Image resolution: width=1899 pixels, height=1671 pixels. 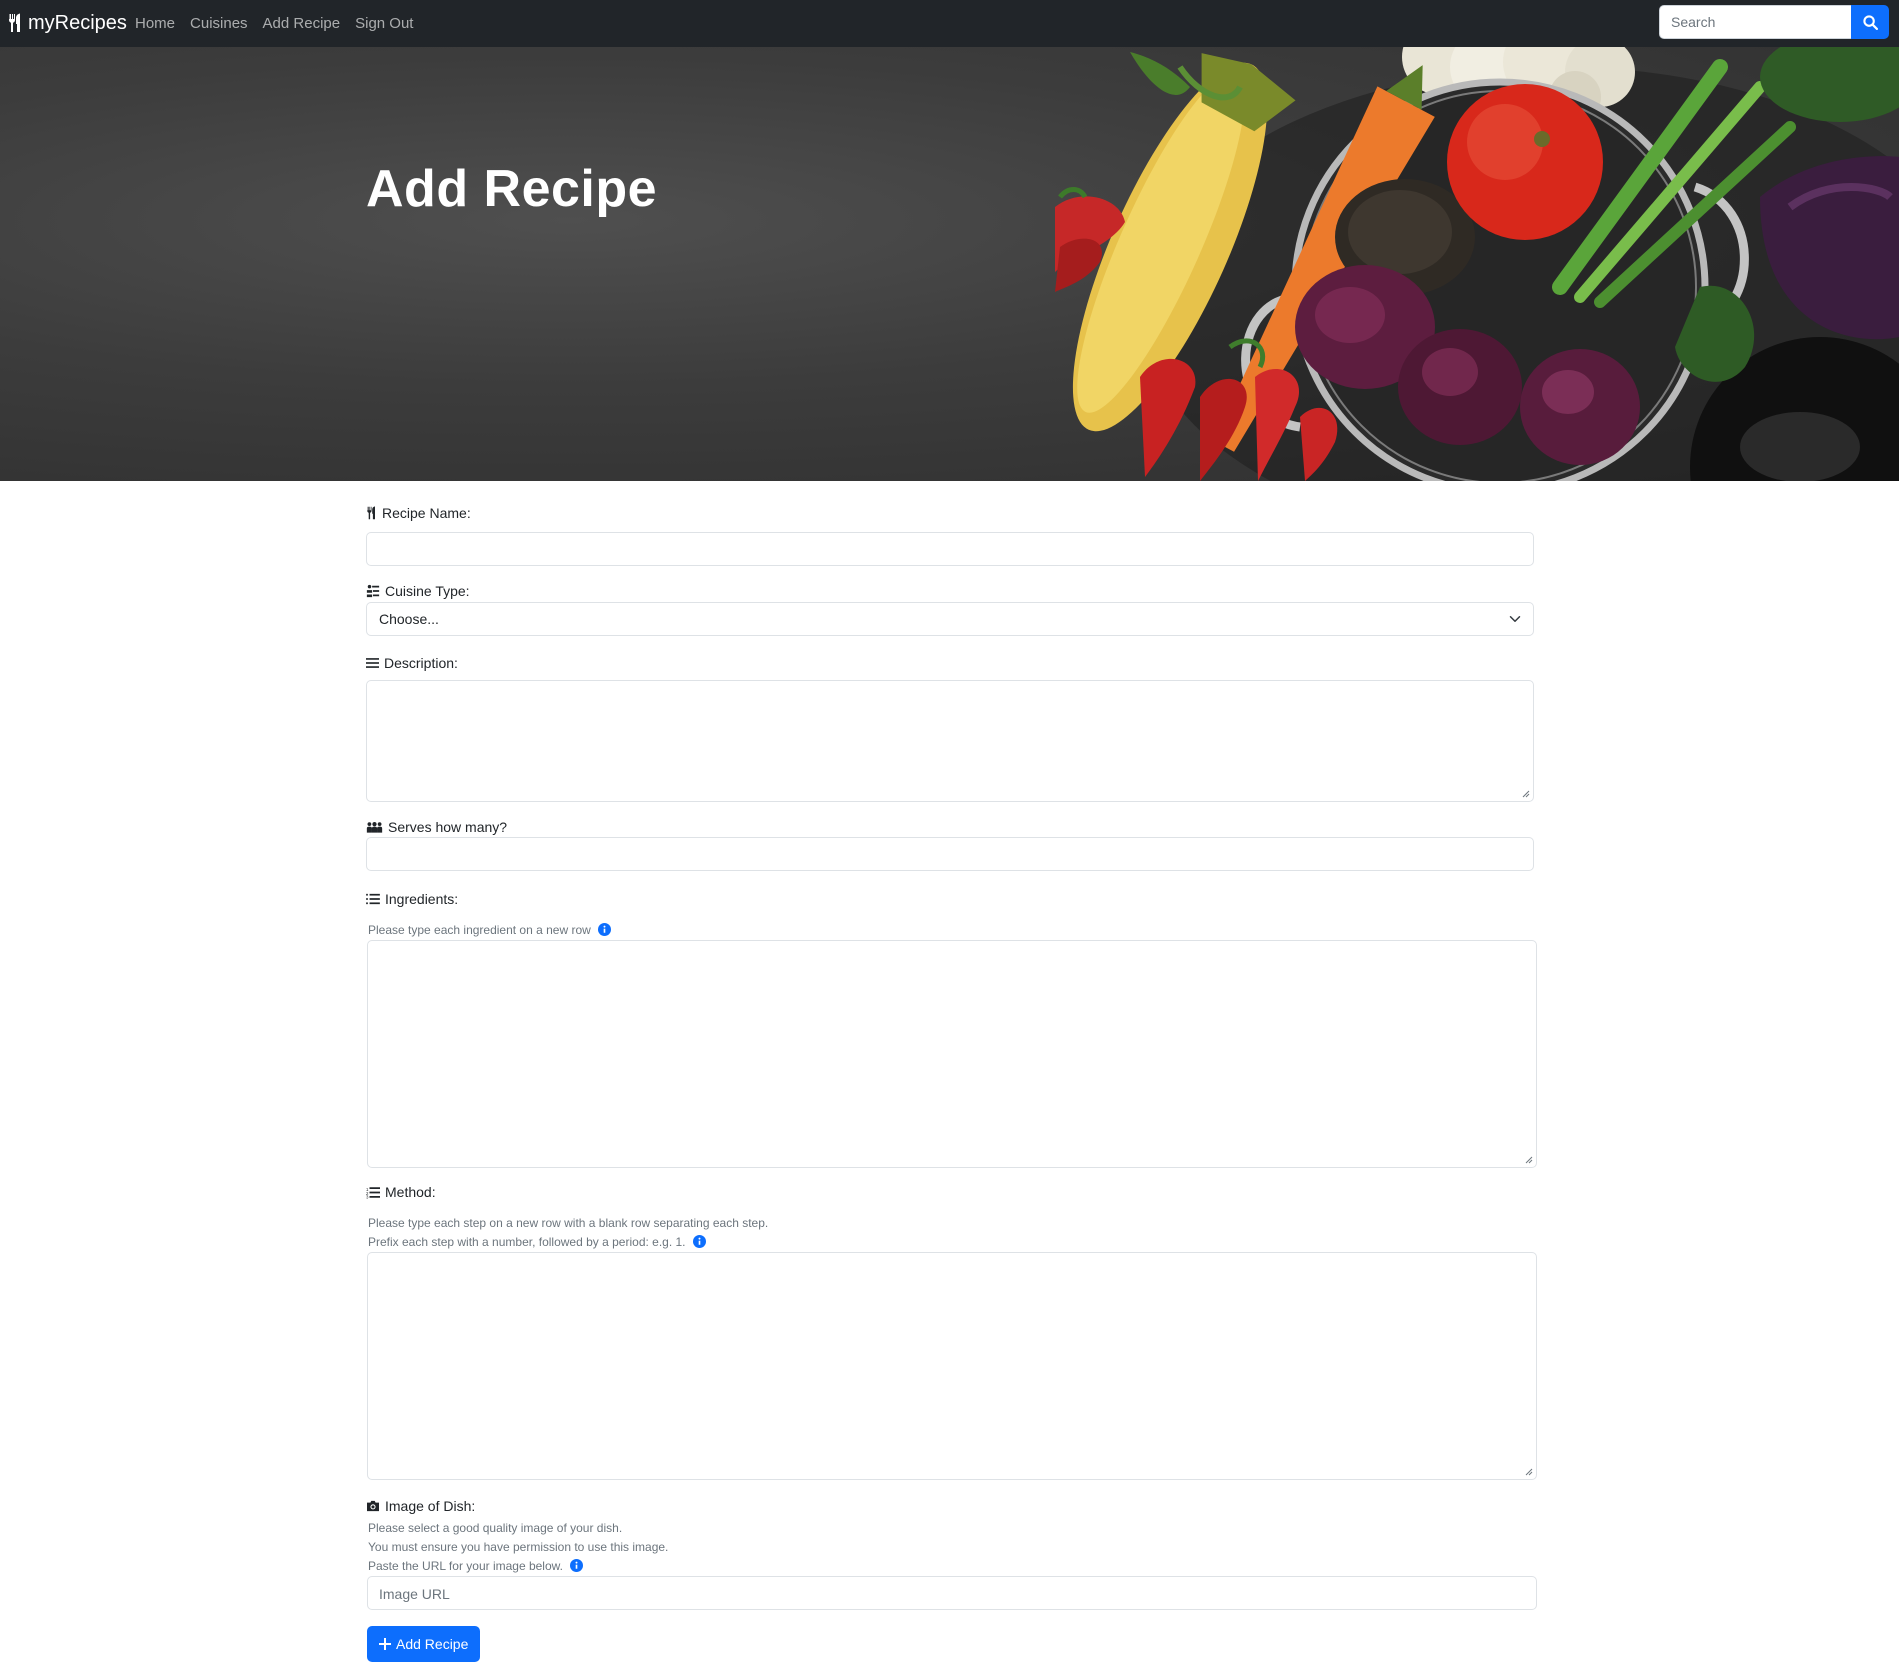 What do you see at coordinates (373, 899) in the screenshot?
I see `list-icon` at bounding box center [373, 899].